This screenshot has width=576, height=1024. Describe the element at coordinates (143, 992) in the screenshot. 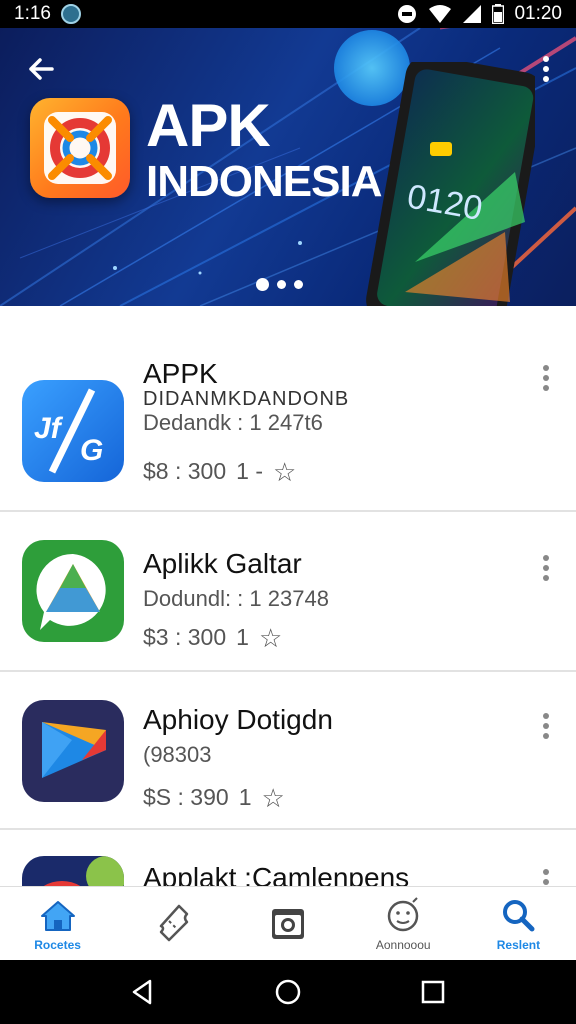

I see `back-triangle-icon` at that location.